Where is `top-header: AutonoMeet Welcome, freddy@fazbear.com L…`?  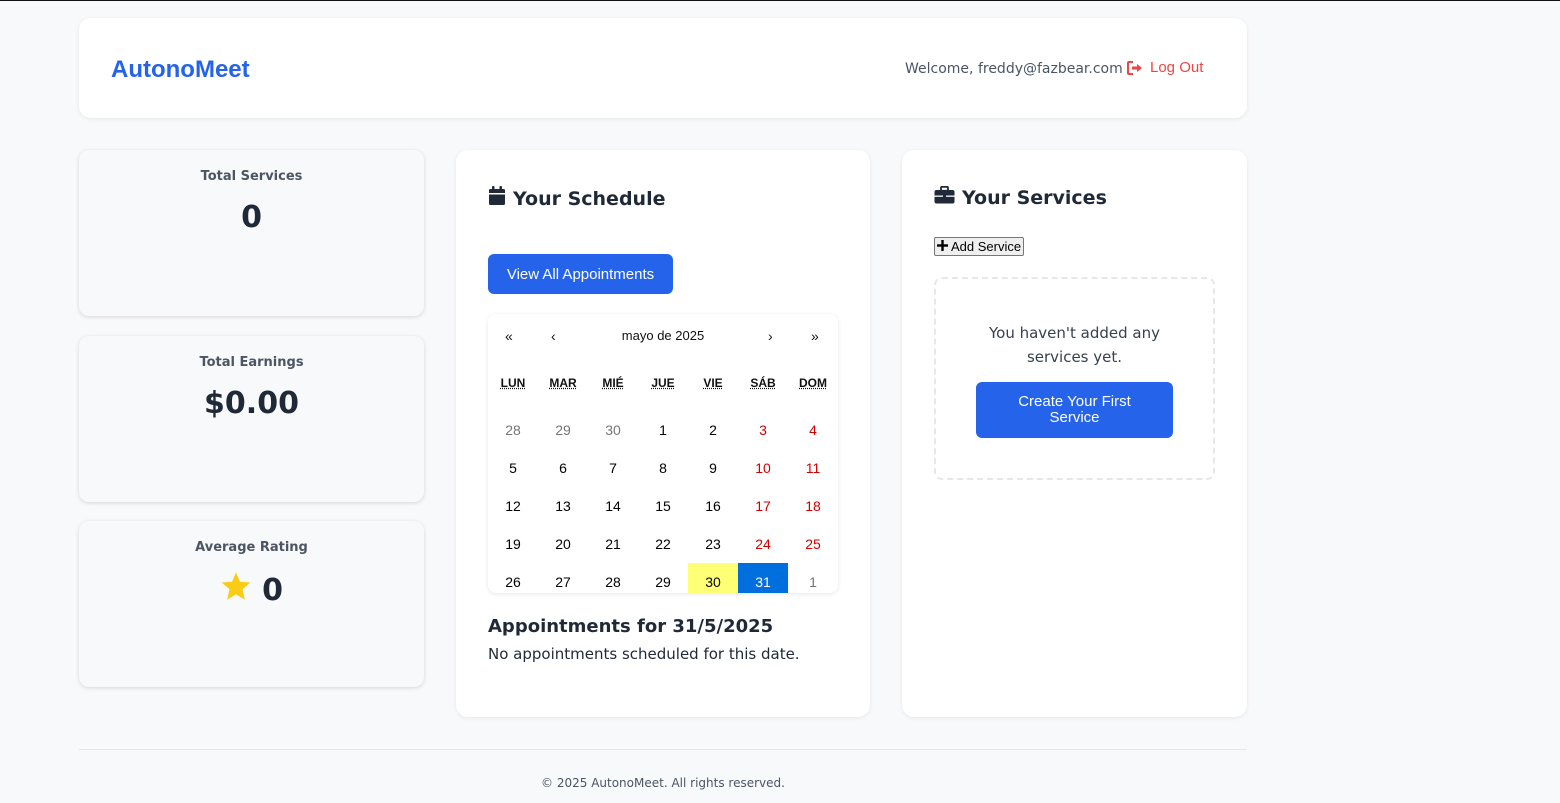 top-header: AutonoMeet Welcome, freddy@fazbear.com L… is located at coordinates (663, 68).